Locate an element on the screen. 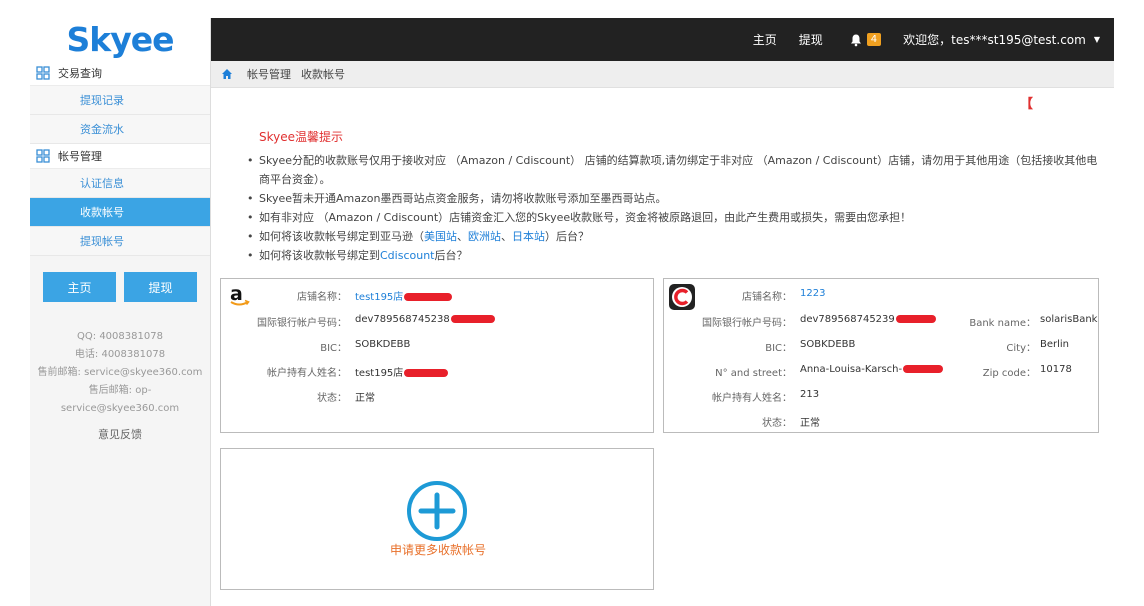 Image resolution: width=1144 pixels, height=606 pixels. notice-item-cdiscount-binding: 如何将该收款帐号绑定到Cdiscount后台？ is located at coordinates (675, 255).